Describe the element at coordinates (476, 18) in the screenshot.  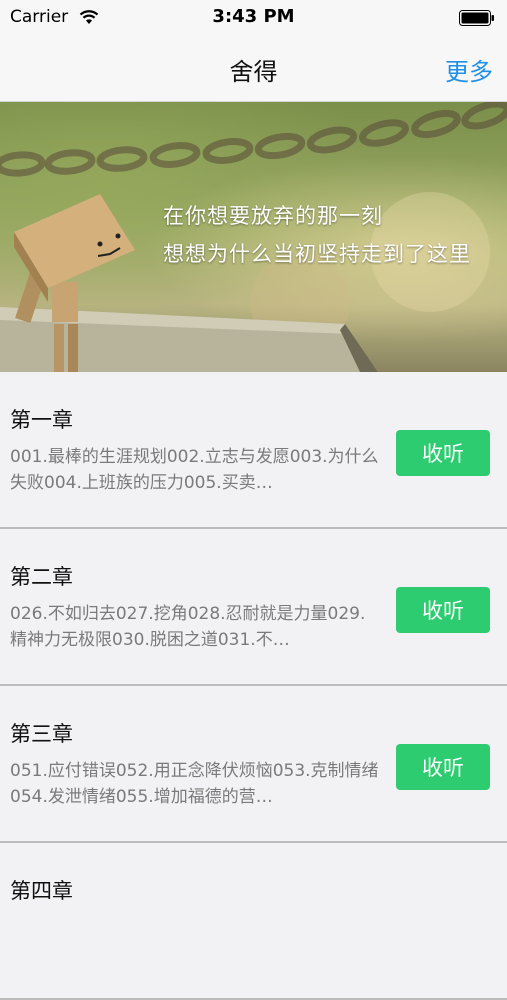
I see `battery-icon` at that location.